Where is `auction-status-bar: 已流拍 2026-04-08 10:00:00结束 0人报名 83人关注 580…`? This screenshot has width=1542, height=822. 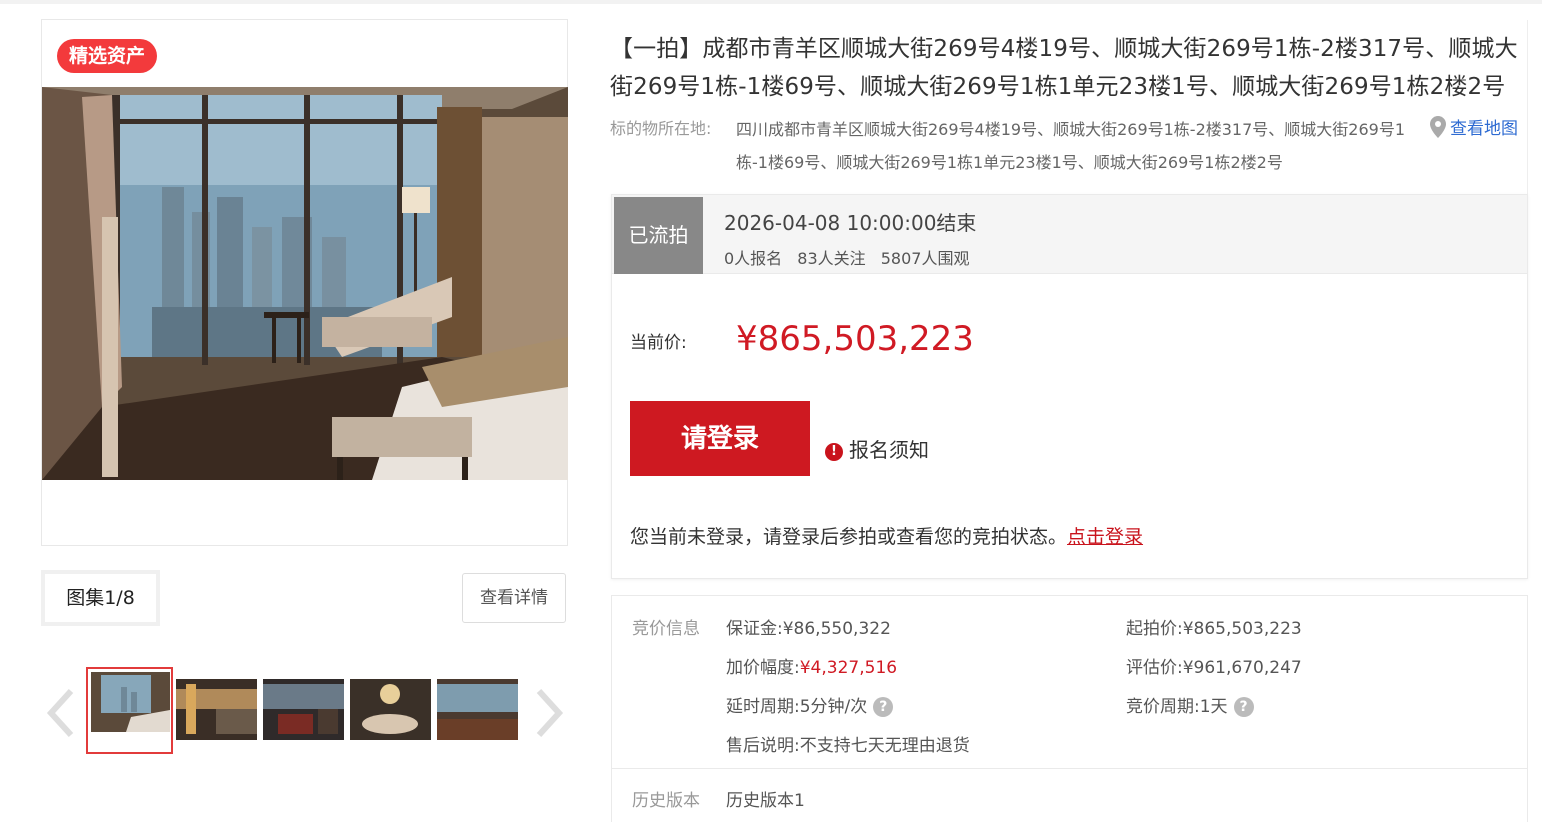 auction-status-bar: 已流拍 2026-04-08 10:00:00结束 0人报名 83人关注 580… is located at coordinates (1069, 234).